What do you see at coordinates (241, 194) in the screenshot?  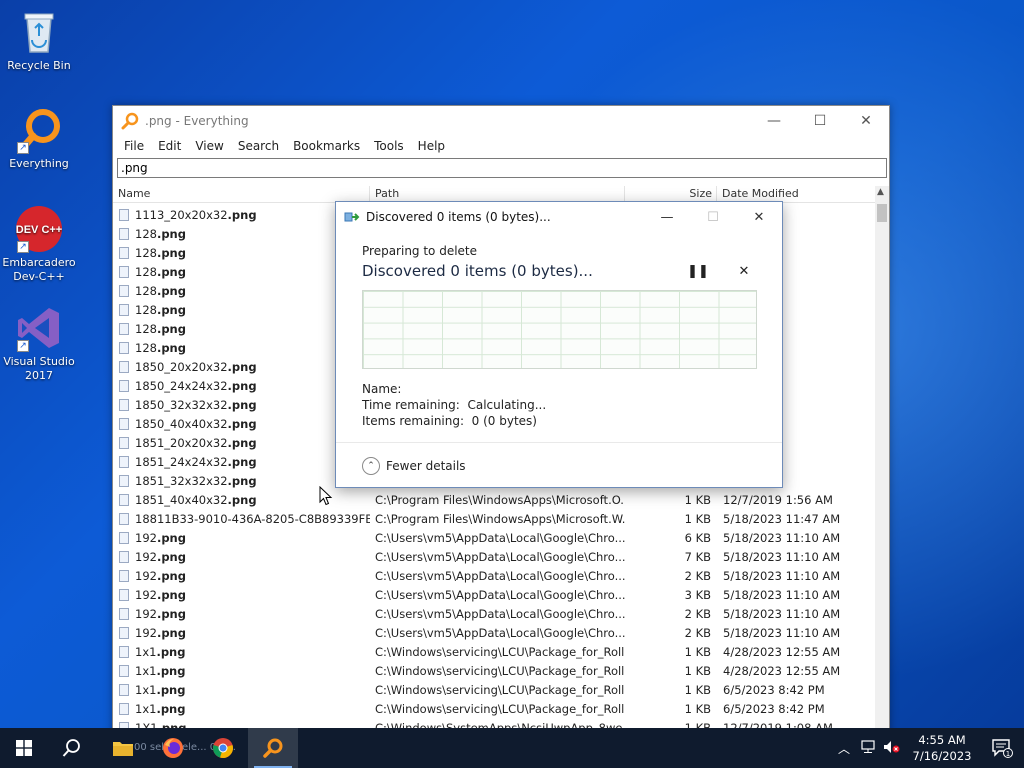 I see `column-header-name: Name` at bounding box center [241, 194].